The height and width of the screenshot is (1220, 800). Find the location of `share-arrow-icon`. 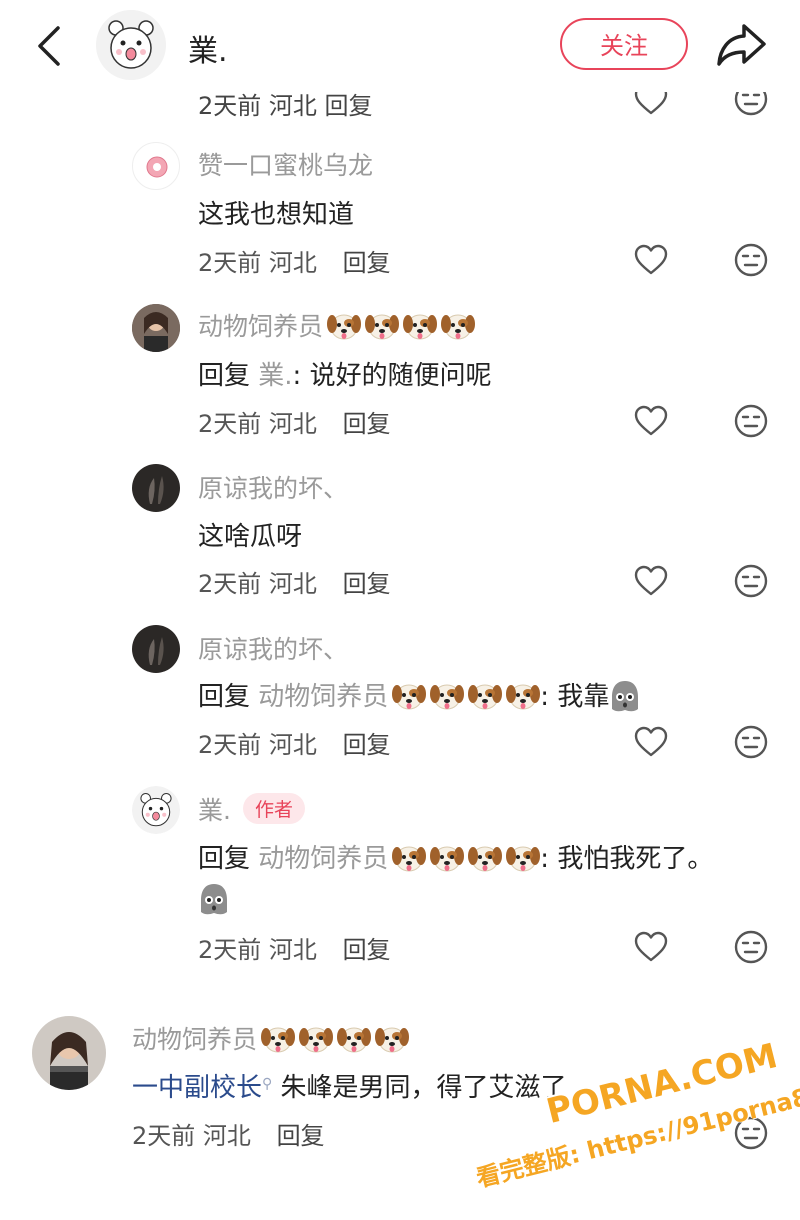

share-arrow-icon is located at coordinates (741, 45).